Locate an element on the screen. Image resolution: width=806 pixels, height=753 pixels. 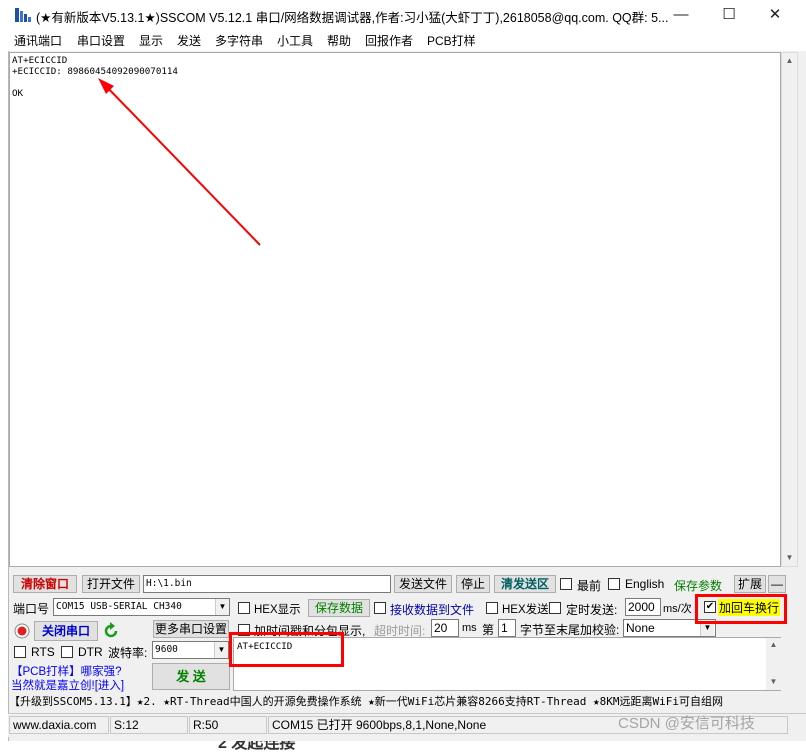
clear-window-label: 清除窗口 is located at coordinates (44, 584).